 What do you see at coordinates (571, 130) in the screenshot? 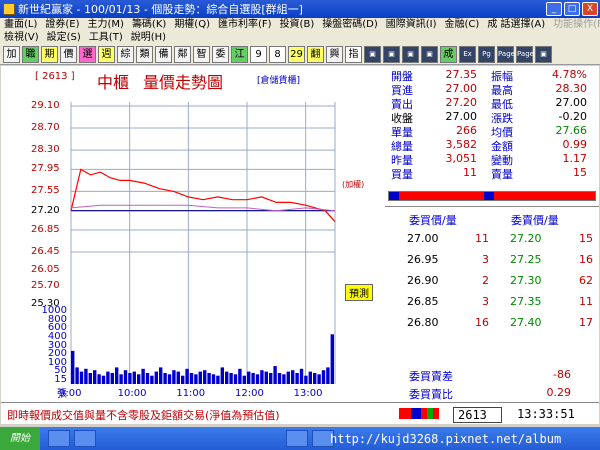
I see `quote-value: 27.66` at bounding box center [571, 130].